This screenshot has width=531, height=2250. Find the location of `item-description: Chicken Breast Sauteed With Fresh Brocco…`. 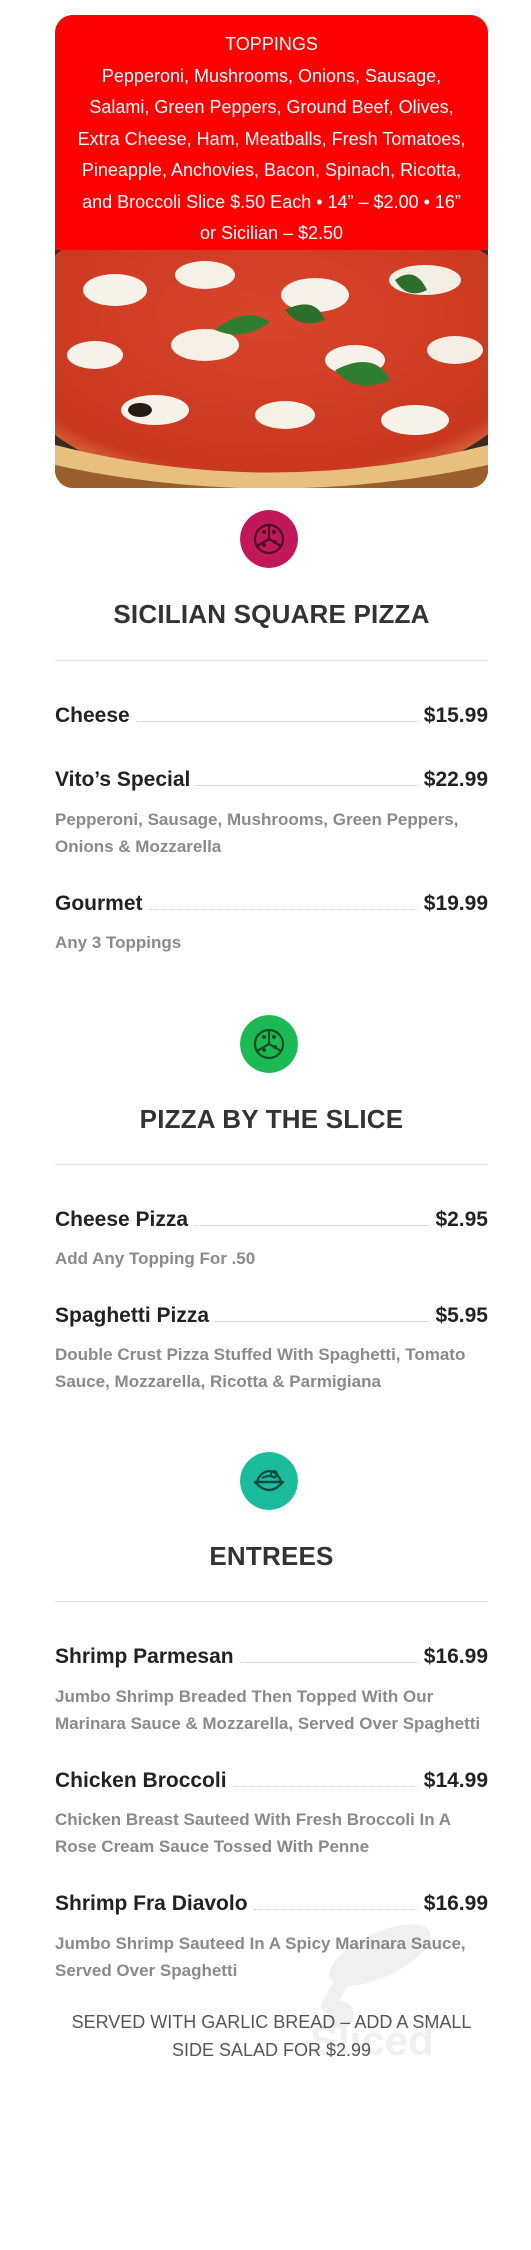

item-description: Chicken Breast Sauteed With Fresh Brocco… is located at coordinates (253, 1833).